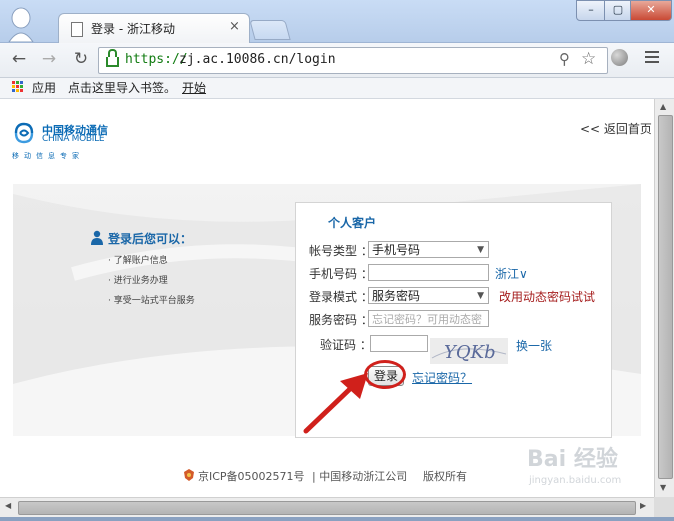 This screenshot has height=521, width=674. I want to click on login-mode-label: 登录模式 ：, so click(341, 297).